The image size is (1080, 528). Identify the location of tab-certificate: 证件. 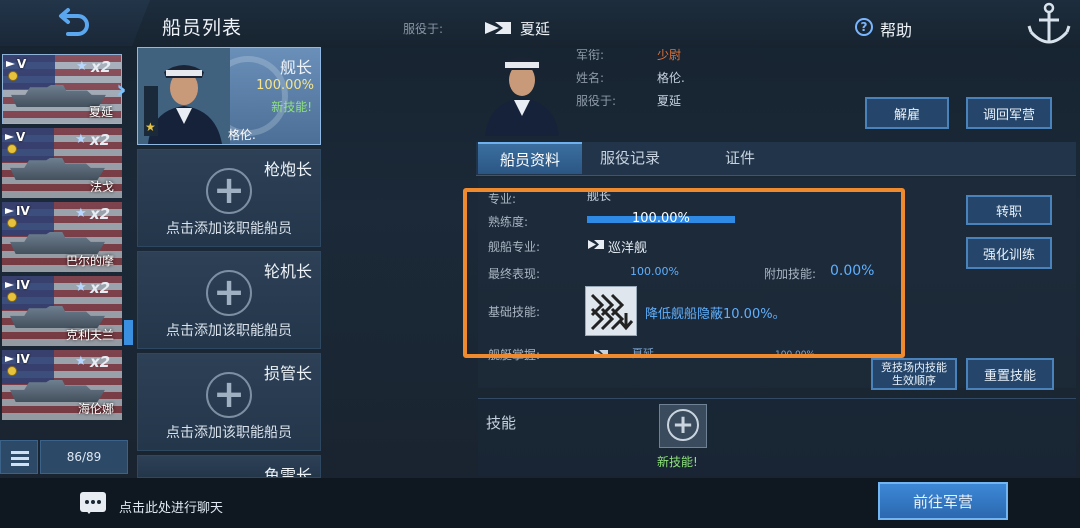
(740, 158).